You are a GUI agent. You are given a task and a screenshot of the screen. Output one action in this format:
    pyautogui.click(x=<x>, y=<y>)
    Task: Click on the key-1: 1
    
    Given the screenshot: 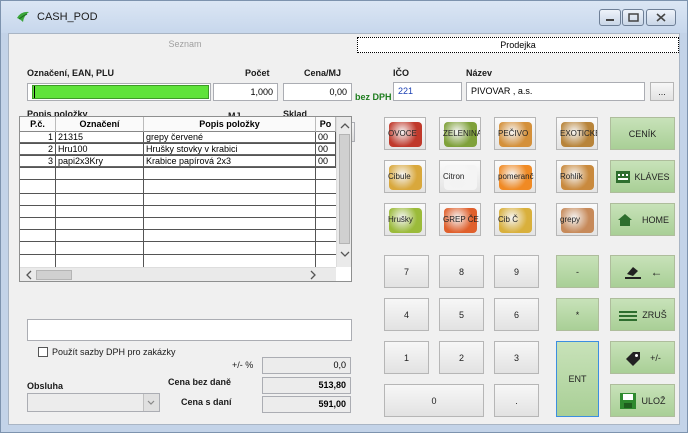 What is the action you would take?
    pyautogui.click(x=406, y=357)
    